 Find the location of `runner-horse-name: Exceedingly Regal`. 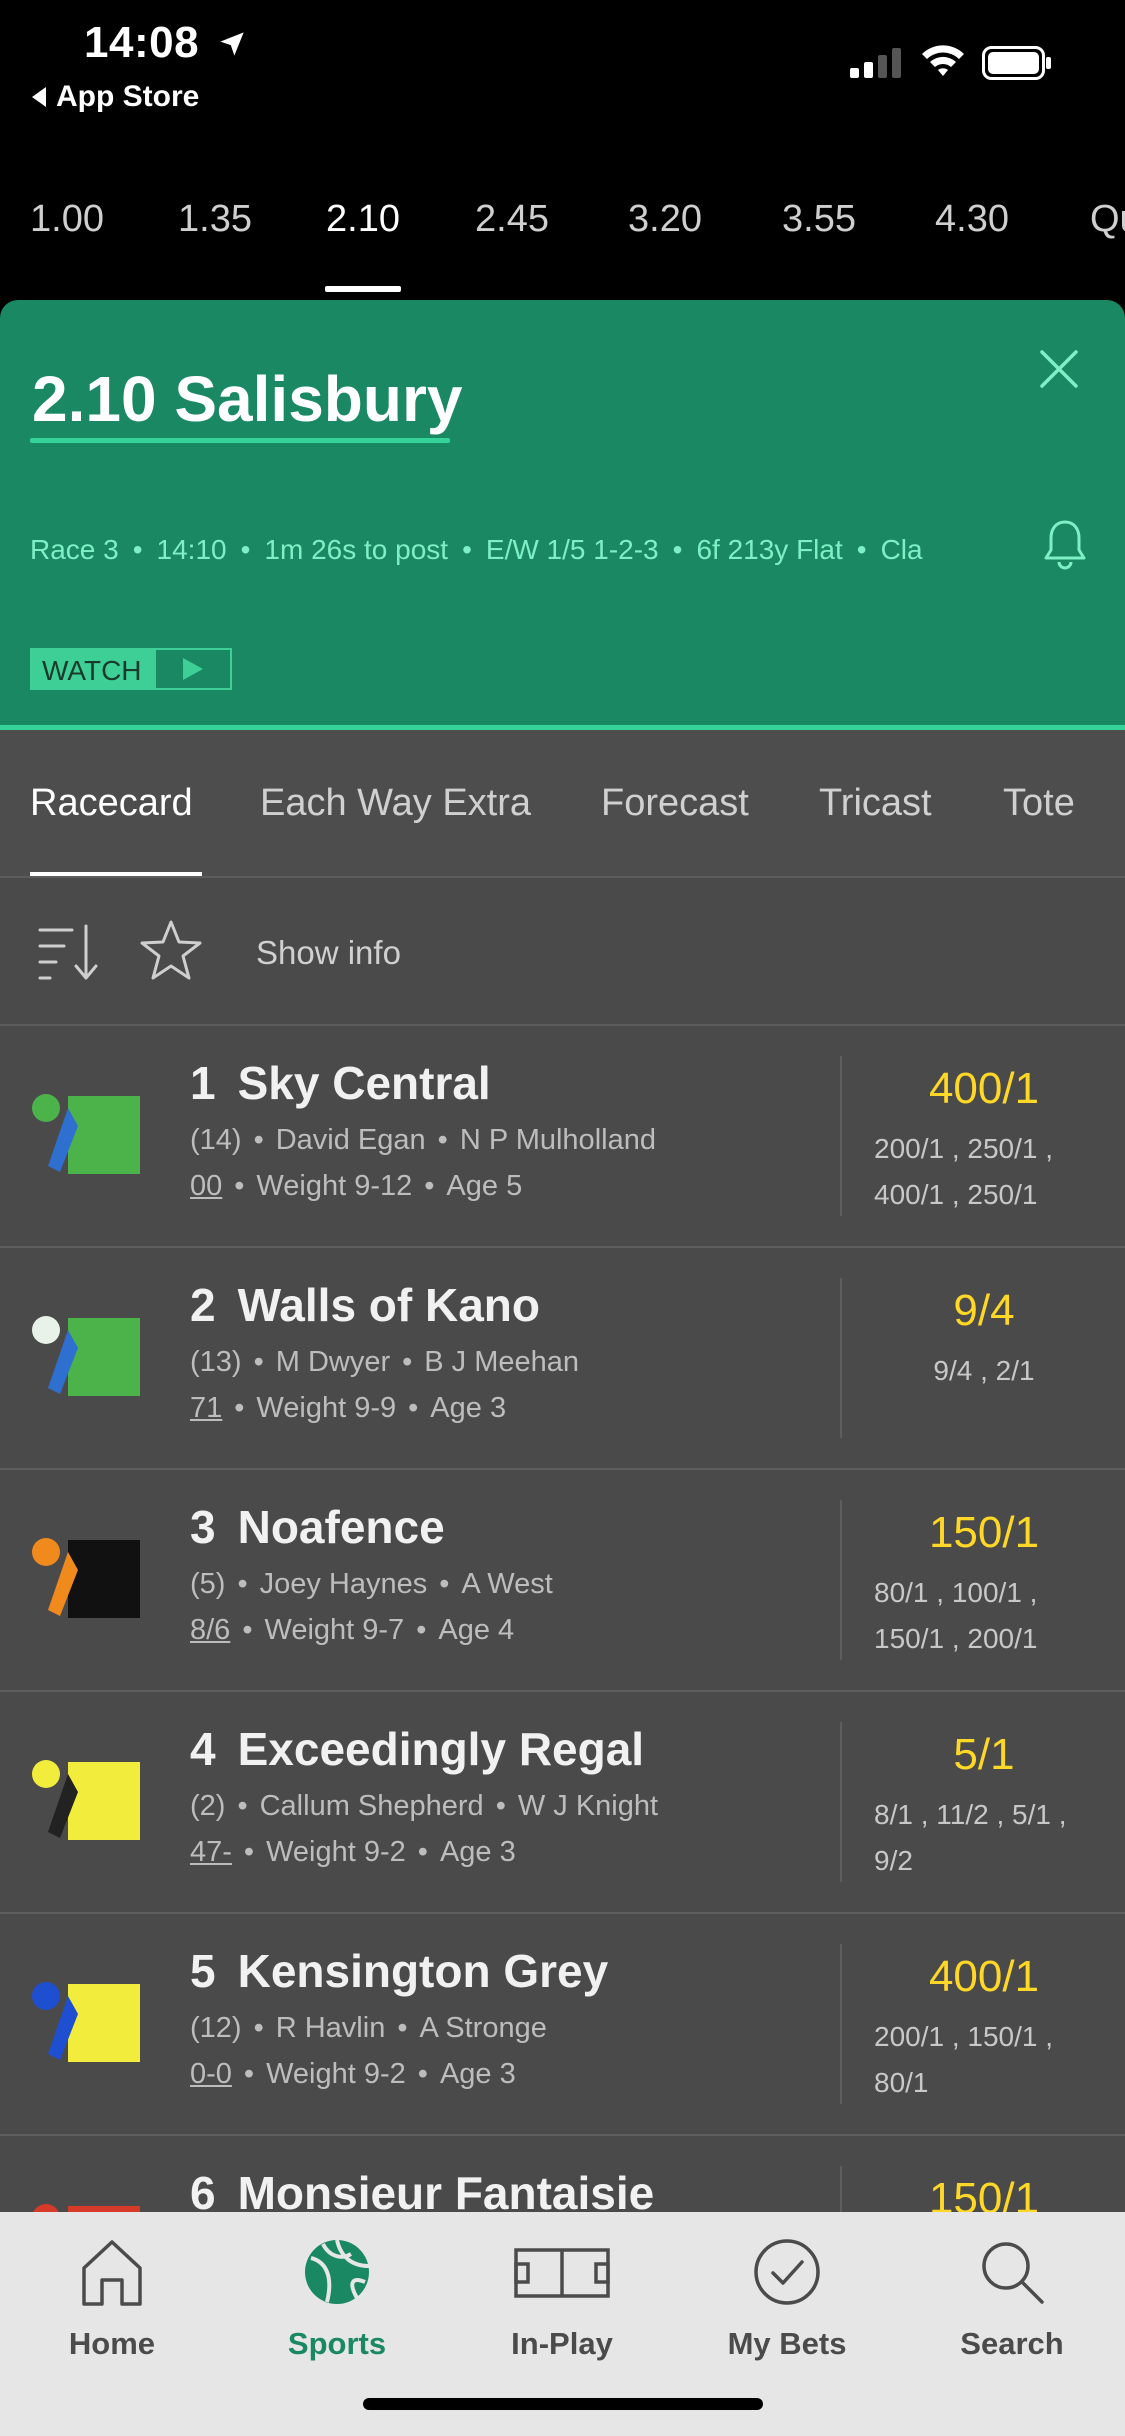

runner-horse-name: Exceedingly Regal is located at coordinates (441, 1749).